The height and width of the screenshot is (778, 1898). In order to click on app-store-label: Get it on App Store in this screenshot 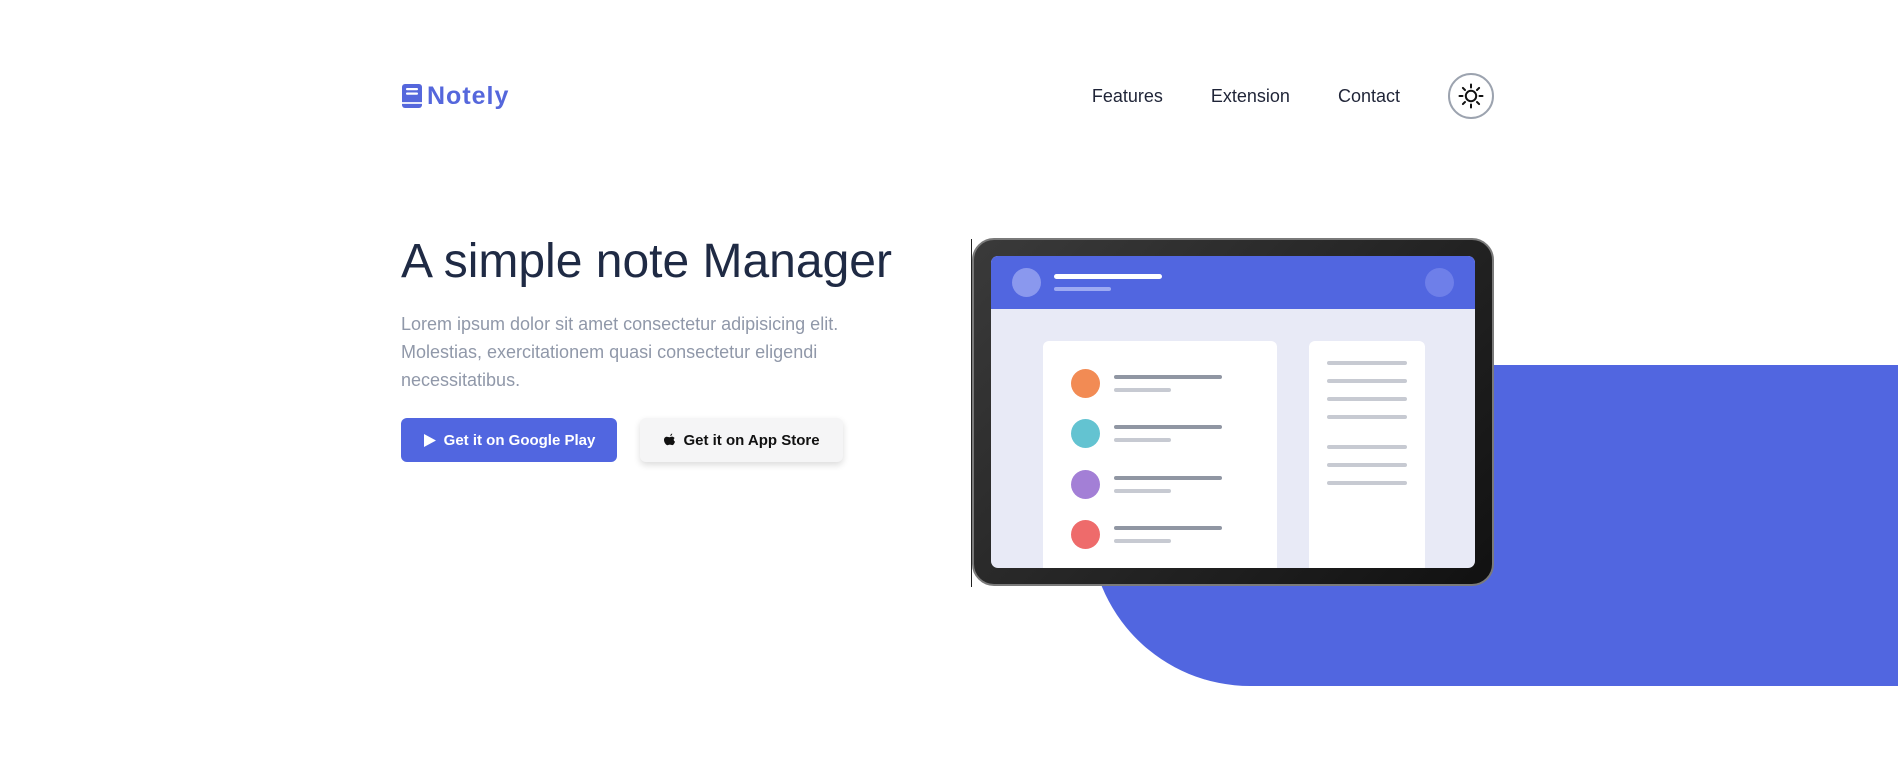, I will do `click(751, 440)`.